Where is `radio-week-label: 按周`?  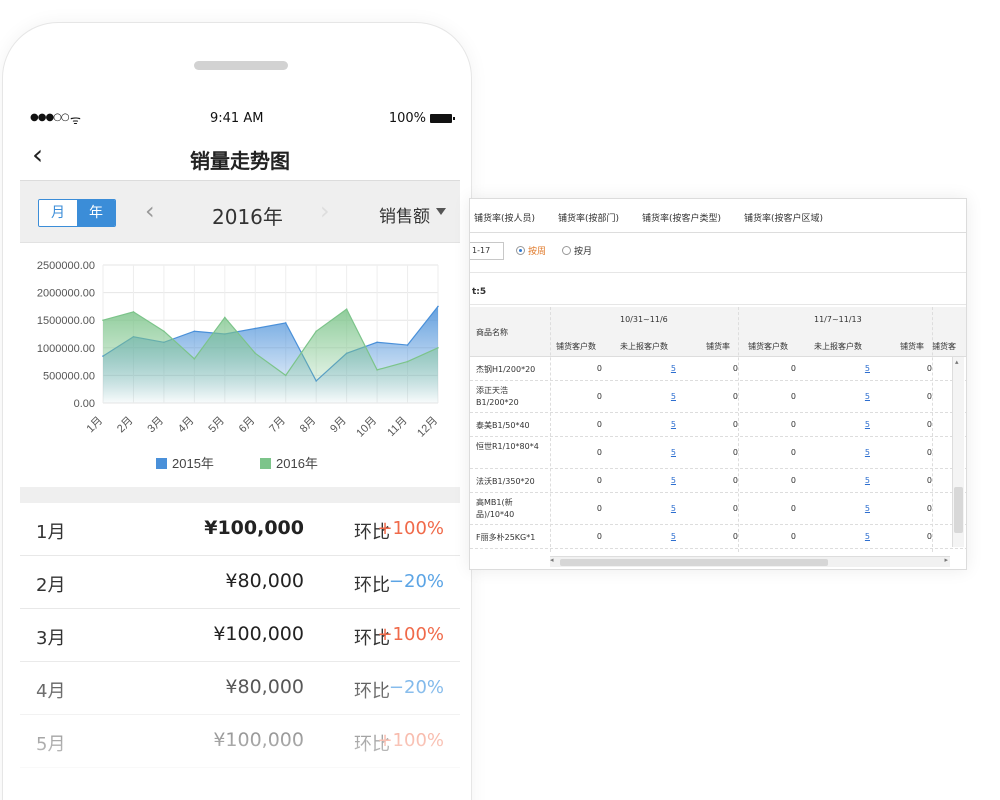
radio-week-label: 按周 is located at coordinates (537, 250).